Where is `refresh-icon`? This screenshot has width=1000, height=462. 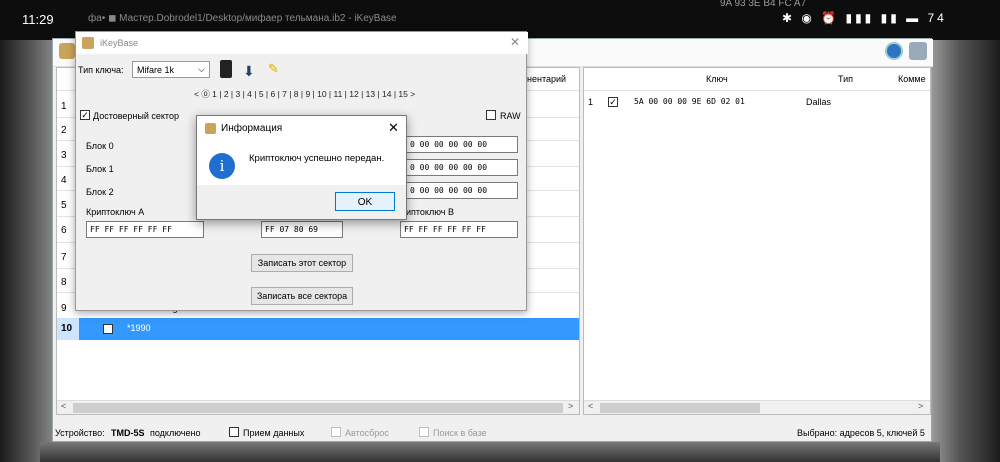 refresh-icon is located at coordinates (894, 51).